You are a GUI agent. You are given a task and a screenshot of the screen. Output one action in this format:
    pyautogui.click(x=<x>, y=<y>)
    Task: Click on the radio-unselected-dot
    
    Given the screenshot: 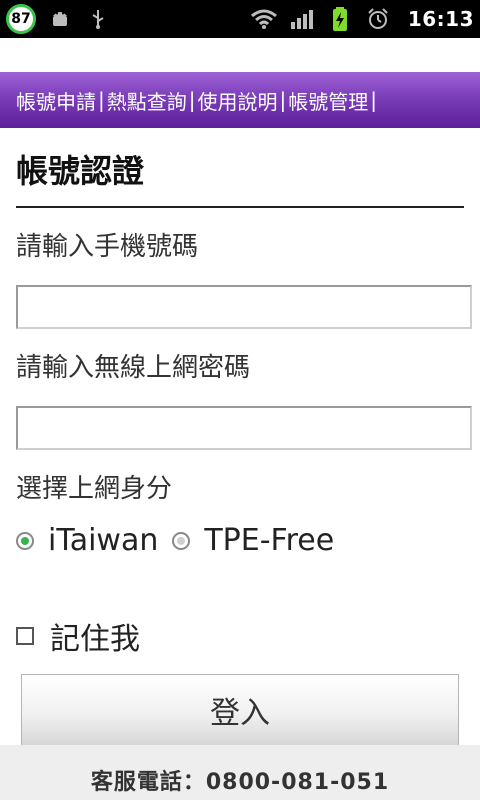 What is the action you would take?
    pyautogui.click(x=181, y=540)
    